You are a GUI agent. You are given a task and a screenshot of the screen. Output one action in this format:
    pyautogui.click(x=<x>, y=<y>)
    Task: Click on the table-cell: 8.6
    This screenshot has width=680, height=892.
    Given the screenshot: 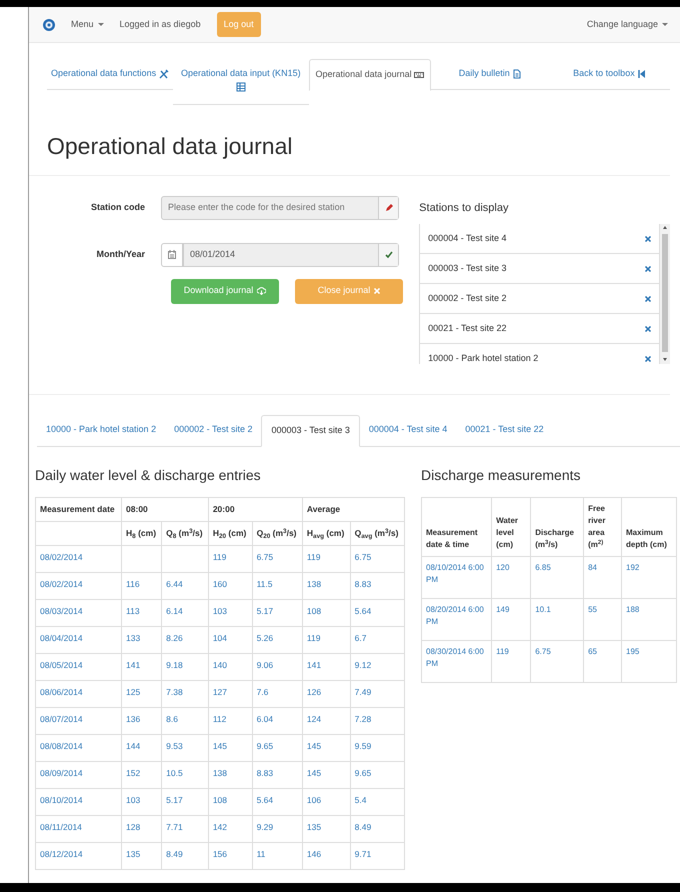 What is the action you would take?
    pyautogui.click(x=172, y=719)
    